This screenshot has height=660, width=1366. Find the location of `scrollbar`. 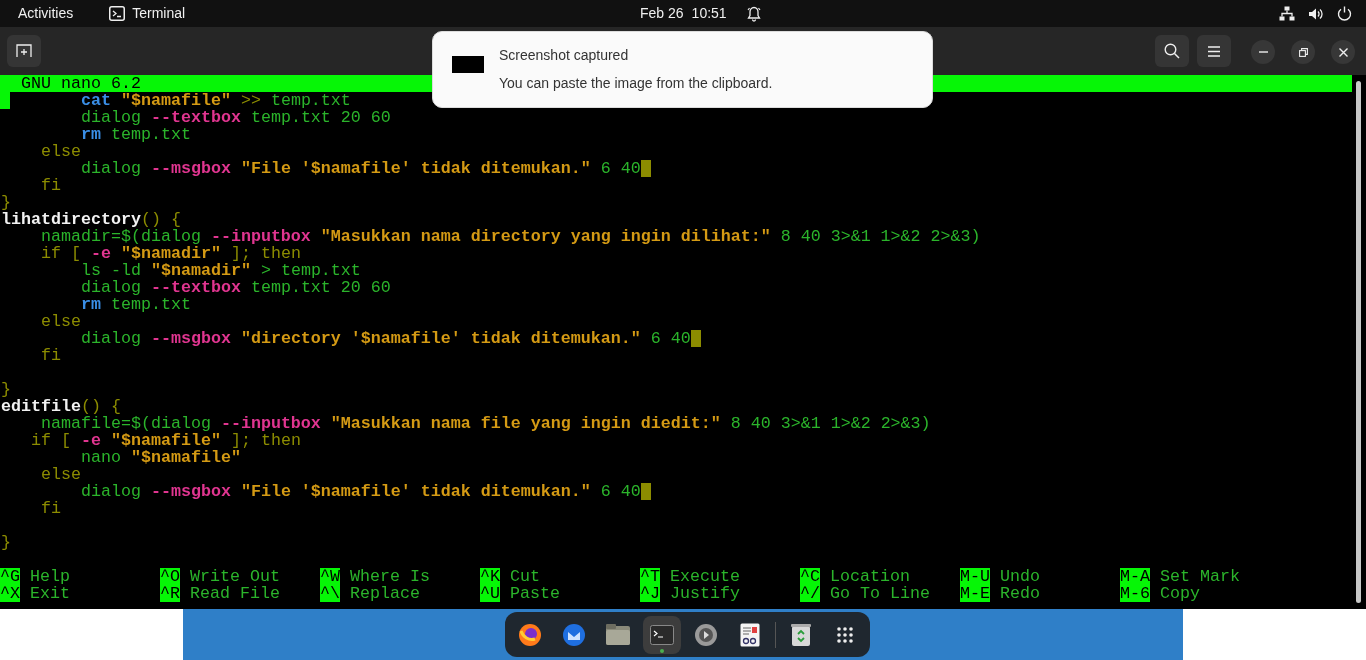

scrollbar is located at coordinates (1358, 342).